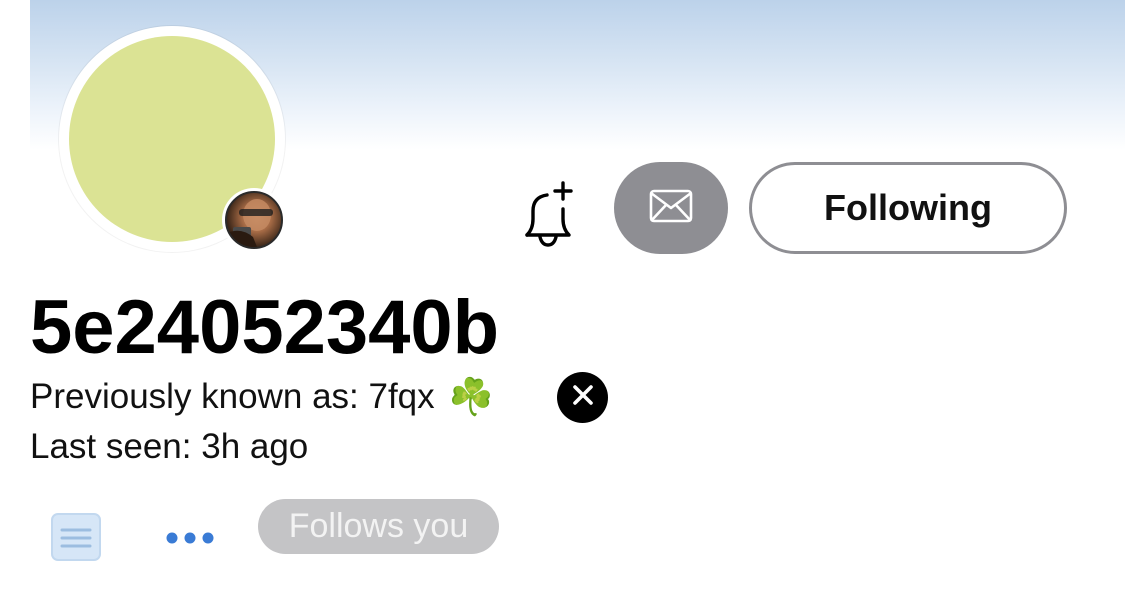  Describe the element at coordinates (15, 306) in the screenshot. I see `left-edge` at that location.